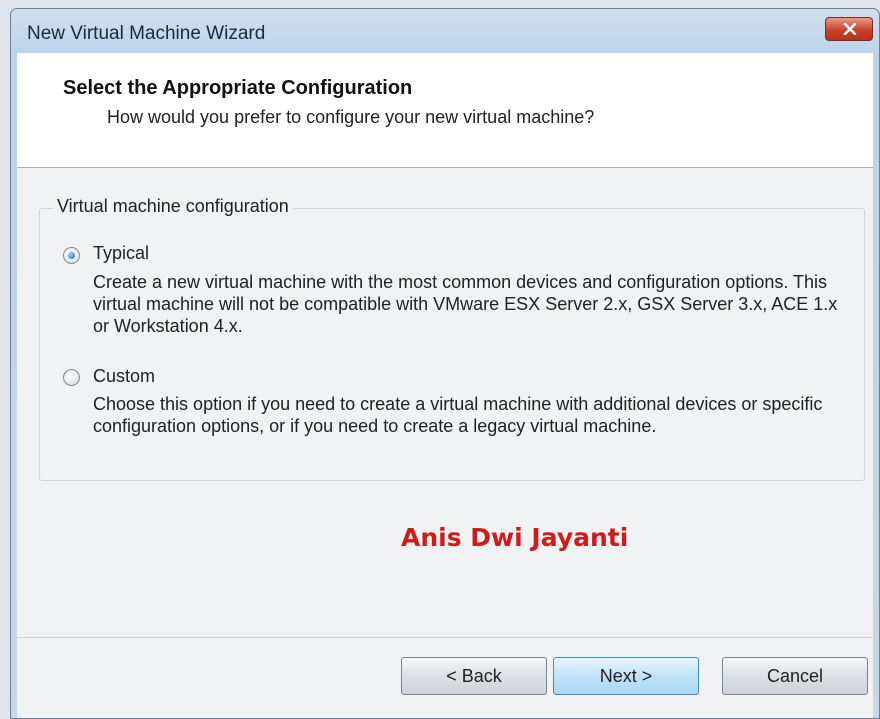 The width and height of the screenshot is (880, 719). Describe the element at coordinates (124, 376) in the screenshot. I see `custom-label: Custom` at that location.